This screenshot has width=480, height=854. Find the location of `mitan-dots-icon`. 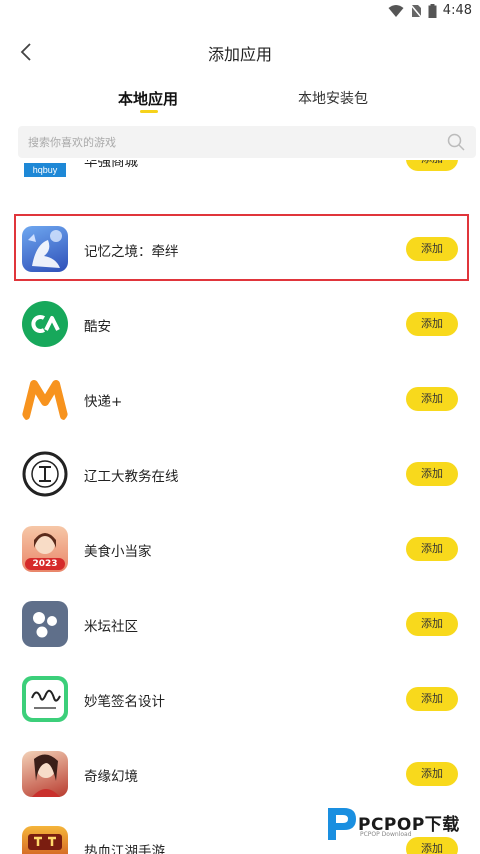

mitan-dots-icon is located at coordinates (45, 624).